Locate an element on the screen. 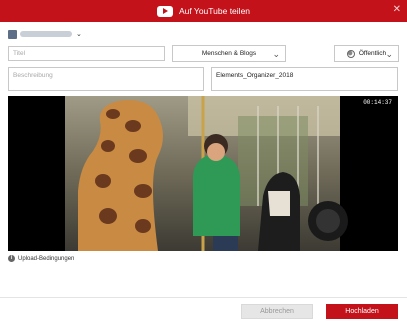 The image size is (407, 326). description-input: Beschreibung is located at coordinates (106, 79).